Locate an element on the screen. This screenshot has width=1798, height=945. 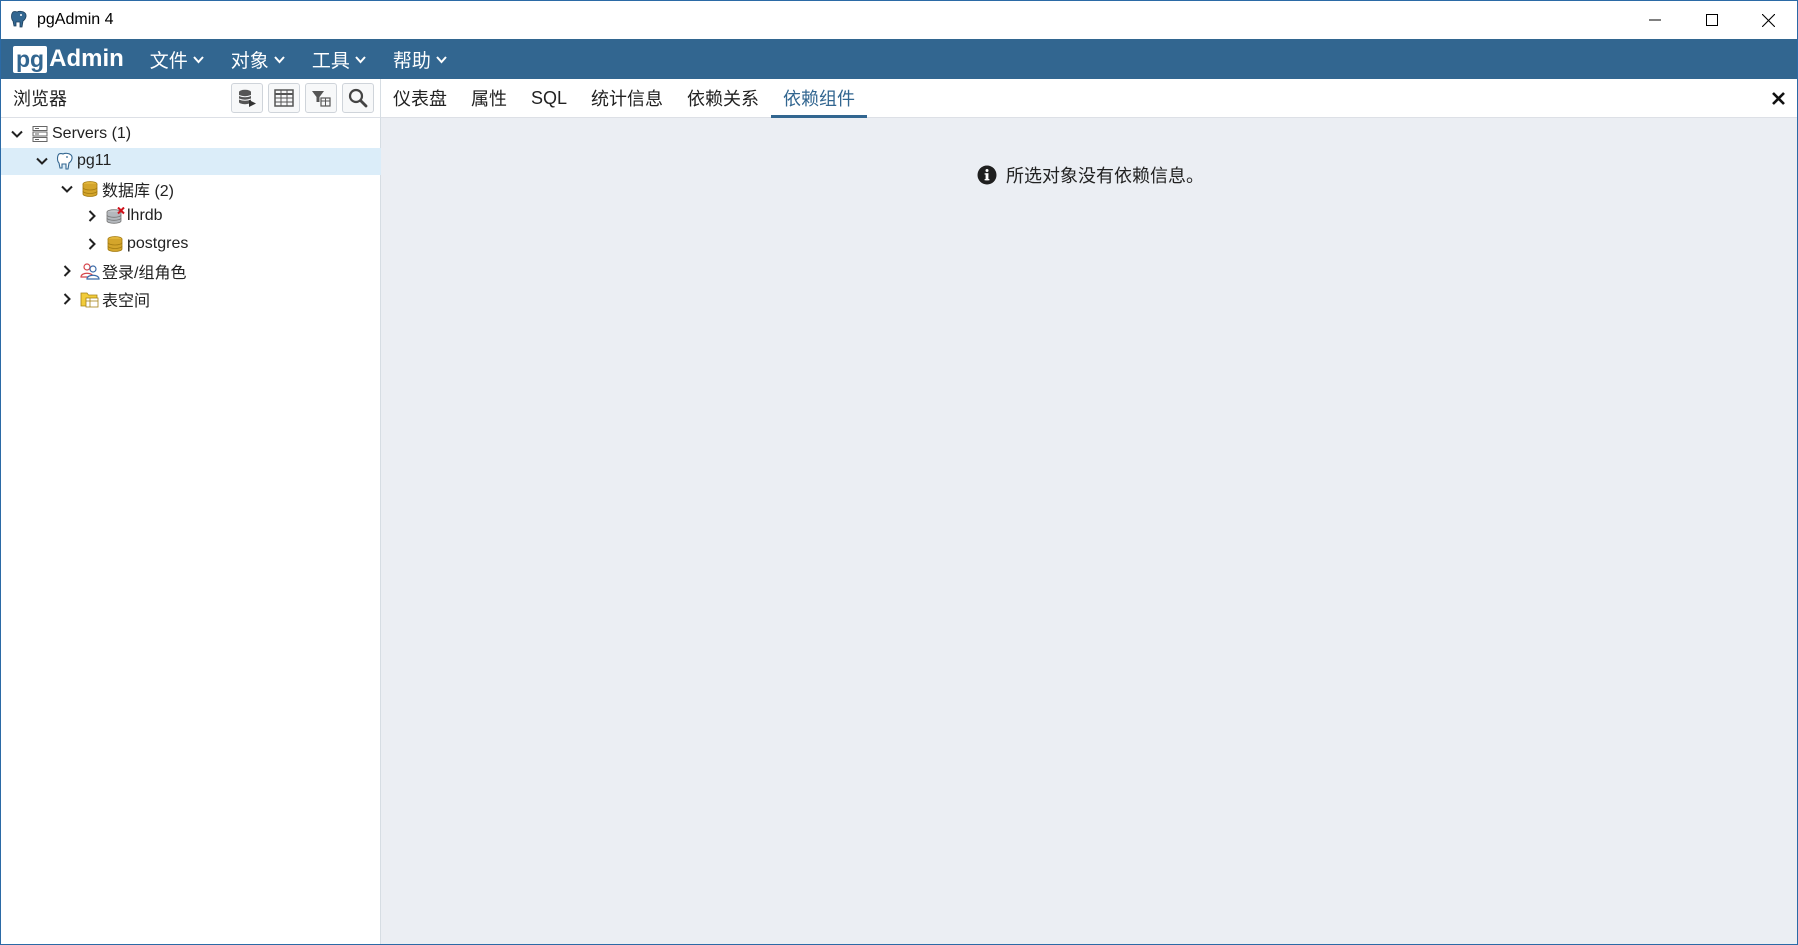
close-panel-button is located at coordinates (1778, 98).